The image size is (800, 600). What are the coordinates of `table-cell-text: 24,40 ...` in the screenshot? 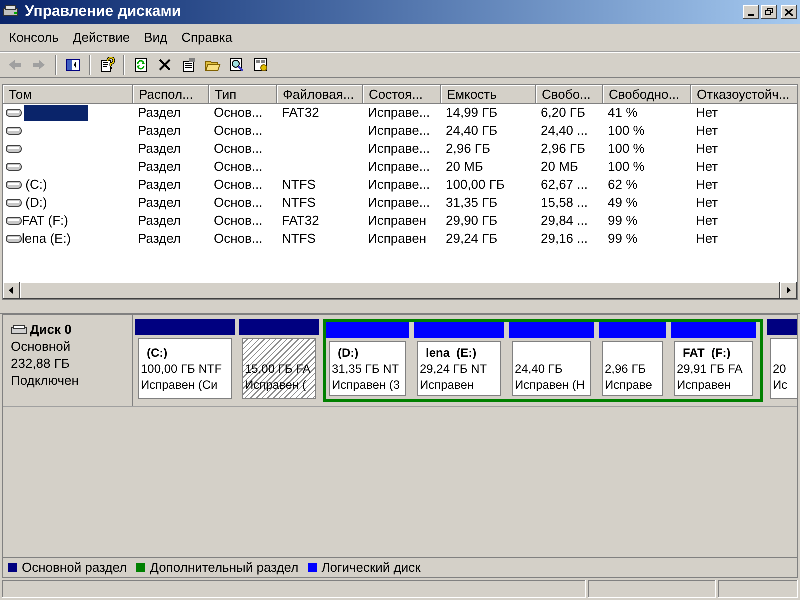 It's located at (564, 131).